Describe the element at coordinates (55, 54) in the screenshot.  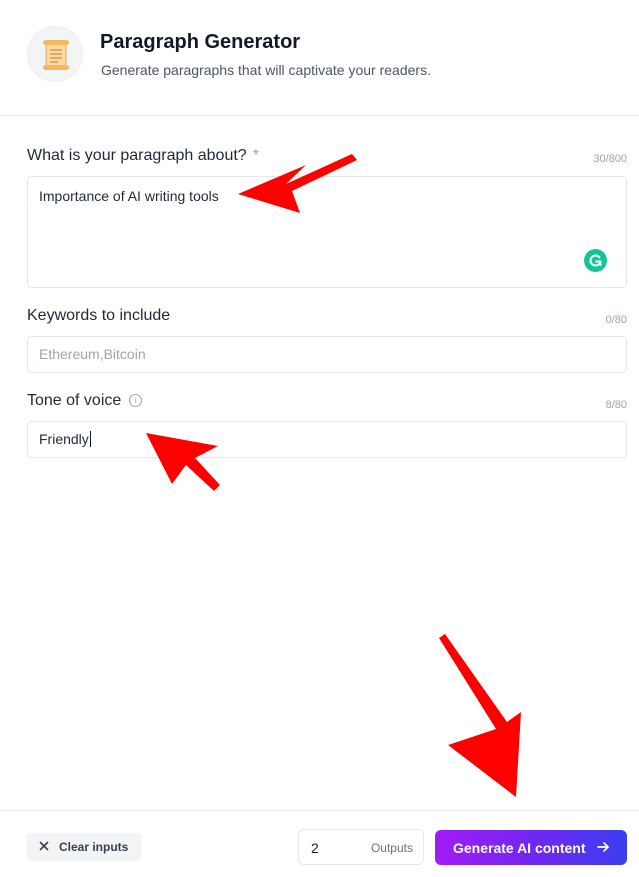
I see `scroll-document-icon` at that location.